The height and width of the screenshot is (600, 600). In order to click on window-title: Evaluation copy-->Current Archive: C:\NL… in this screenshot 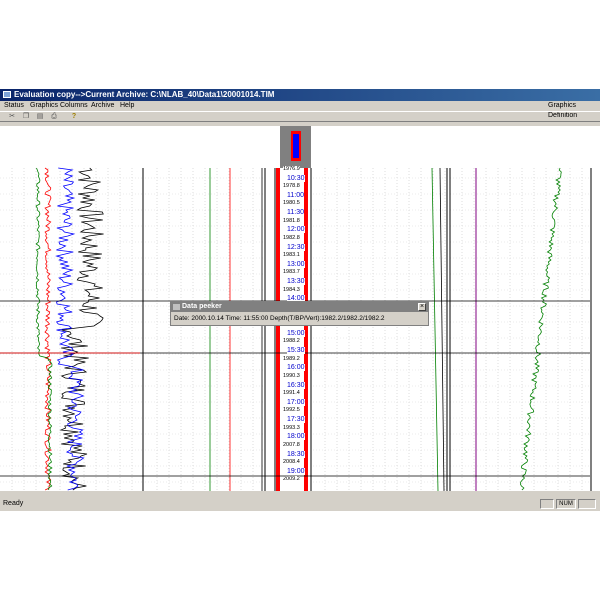, I will do `click(144, 94)`.